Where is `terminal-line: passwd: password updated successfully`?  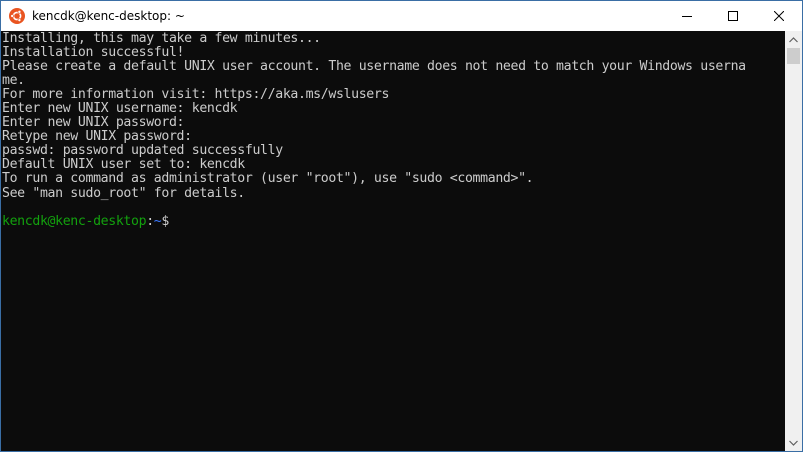
terminal-line: passwd: password updated successfully is located at coordinates (142, 151).